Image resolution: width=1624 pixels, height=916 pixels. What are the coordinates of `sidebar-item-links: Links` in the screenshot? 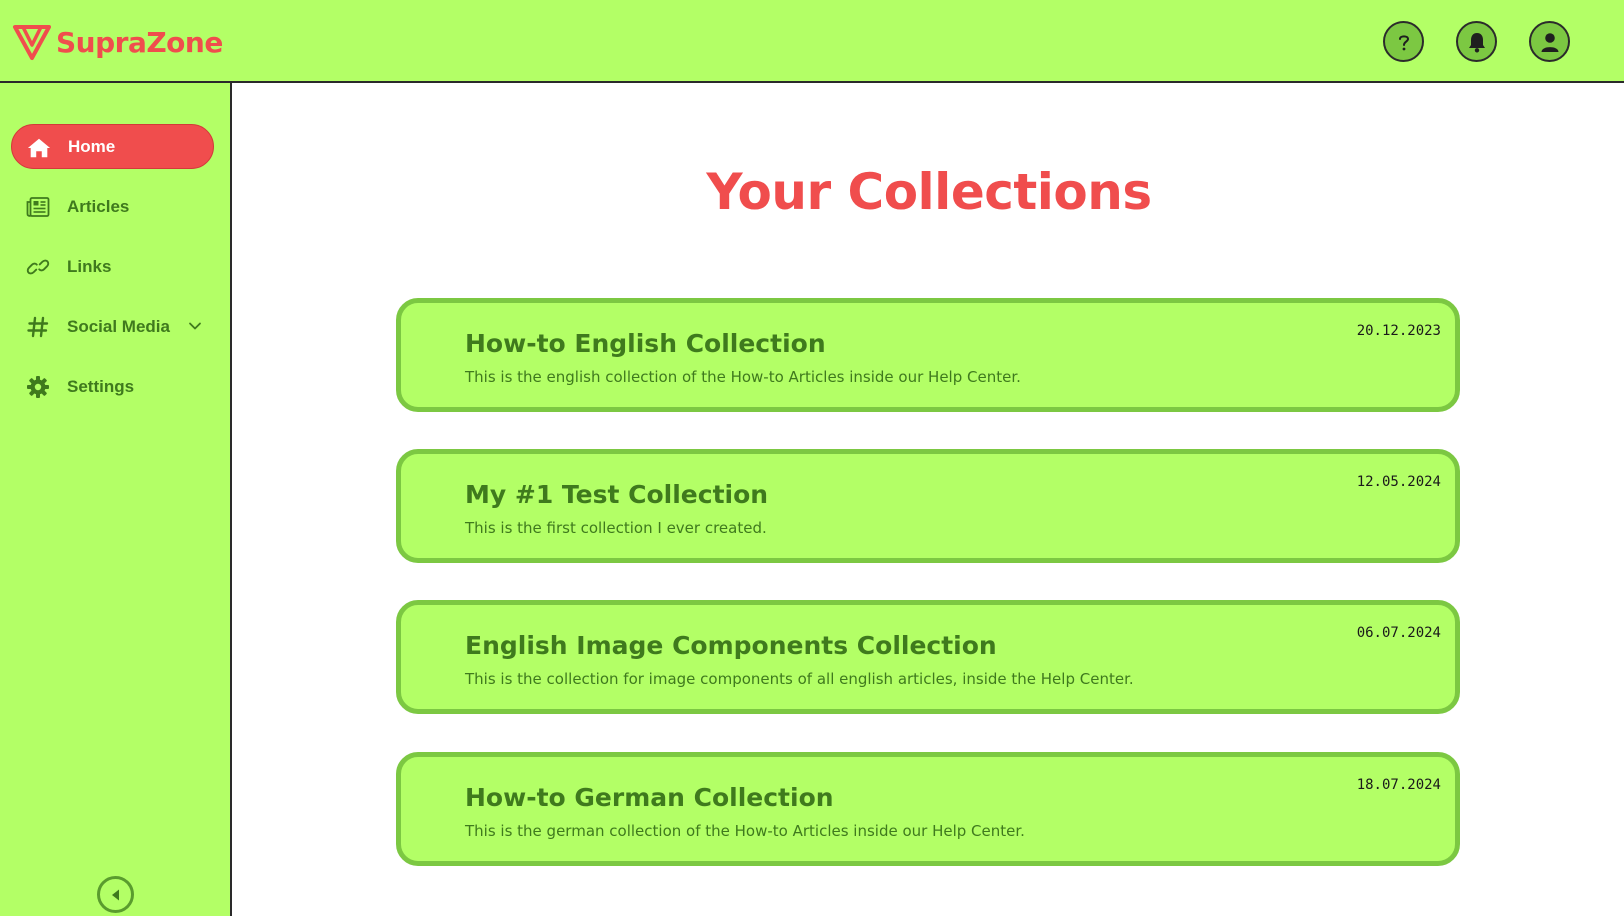 It's located at (112, 266).